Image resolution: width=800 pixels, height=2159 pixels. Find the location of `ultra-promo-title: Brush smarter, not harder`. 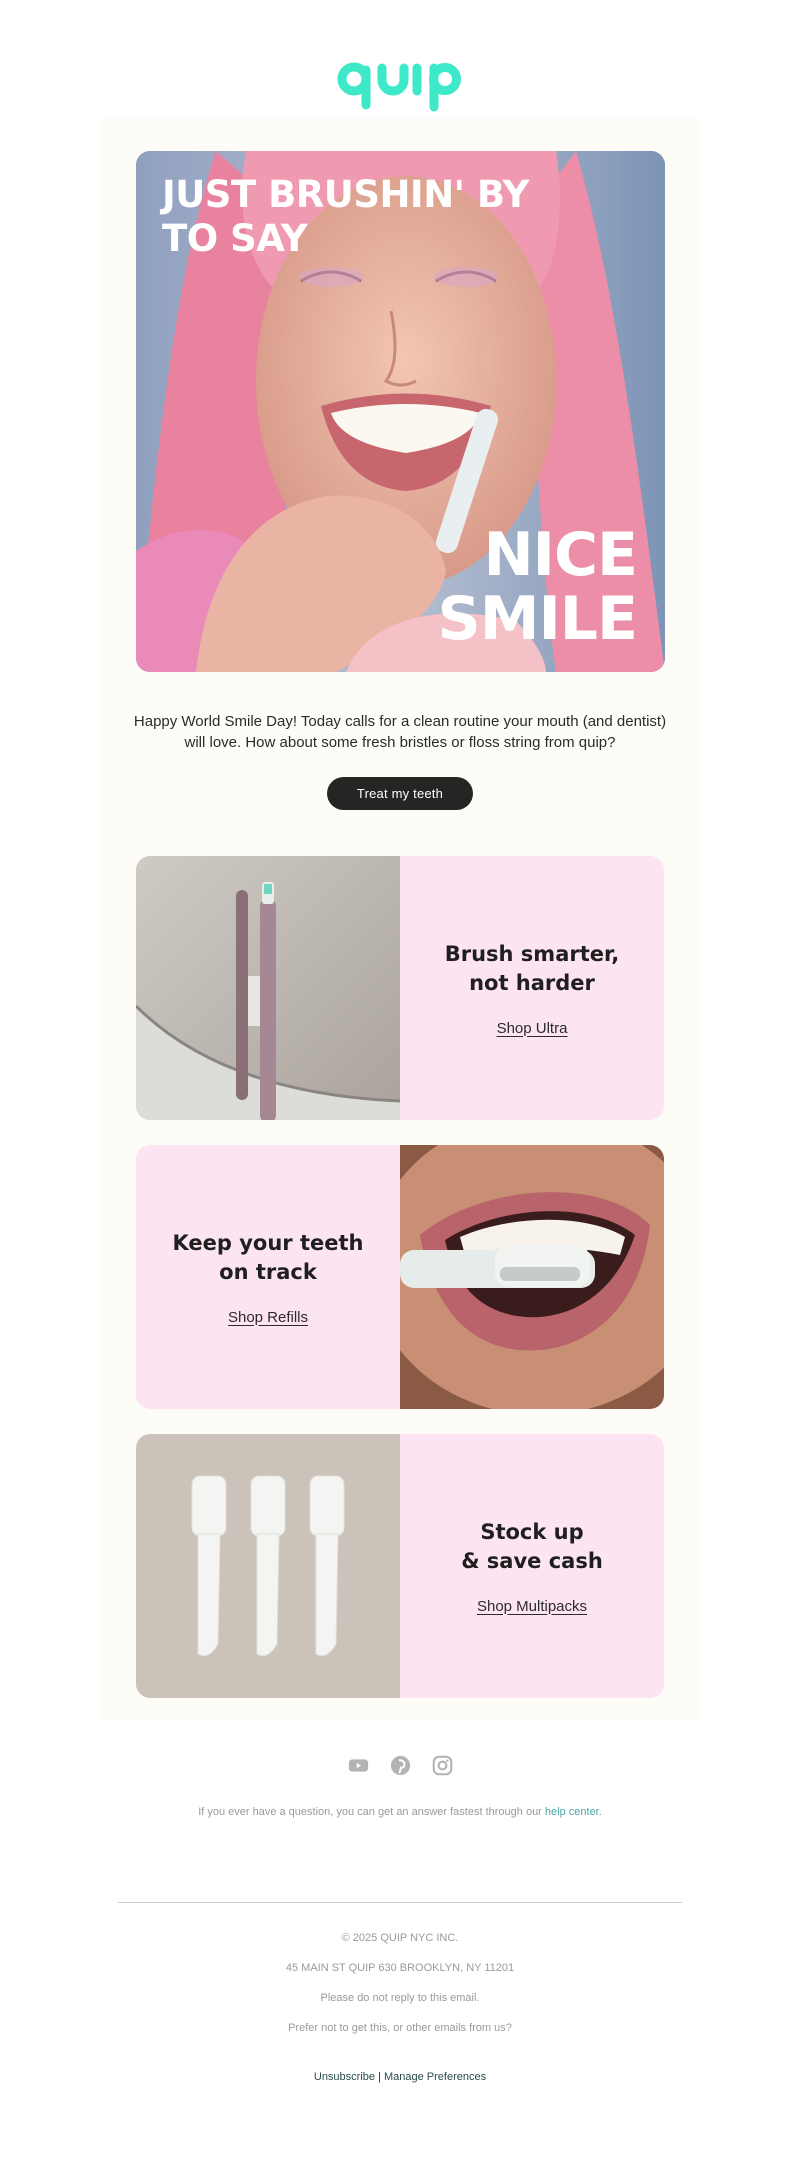

ultra-promo-title: Brush smarter, not harder is located at coordinates (532, 969).